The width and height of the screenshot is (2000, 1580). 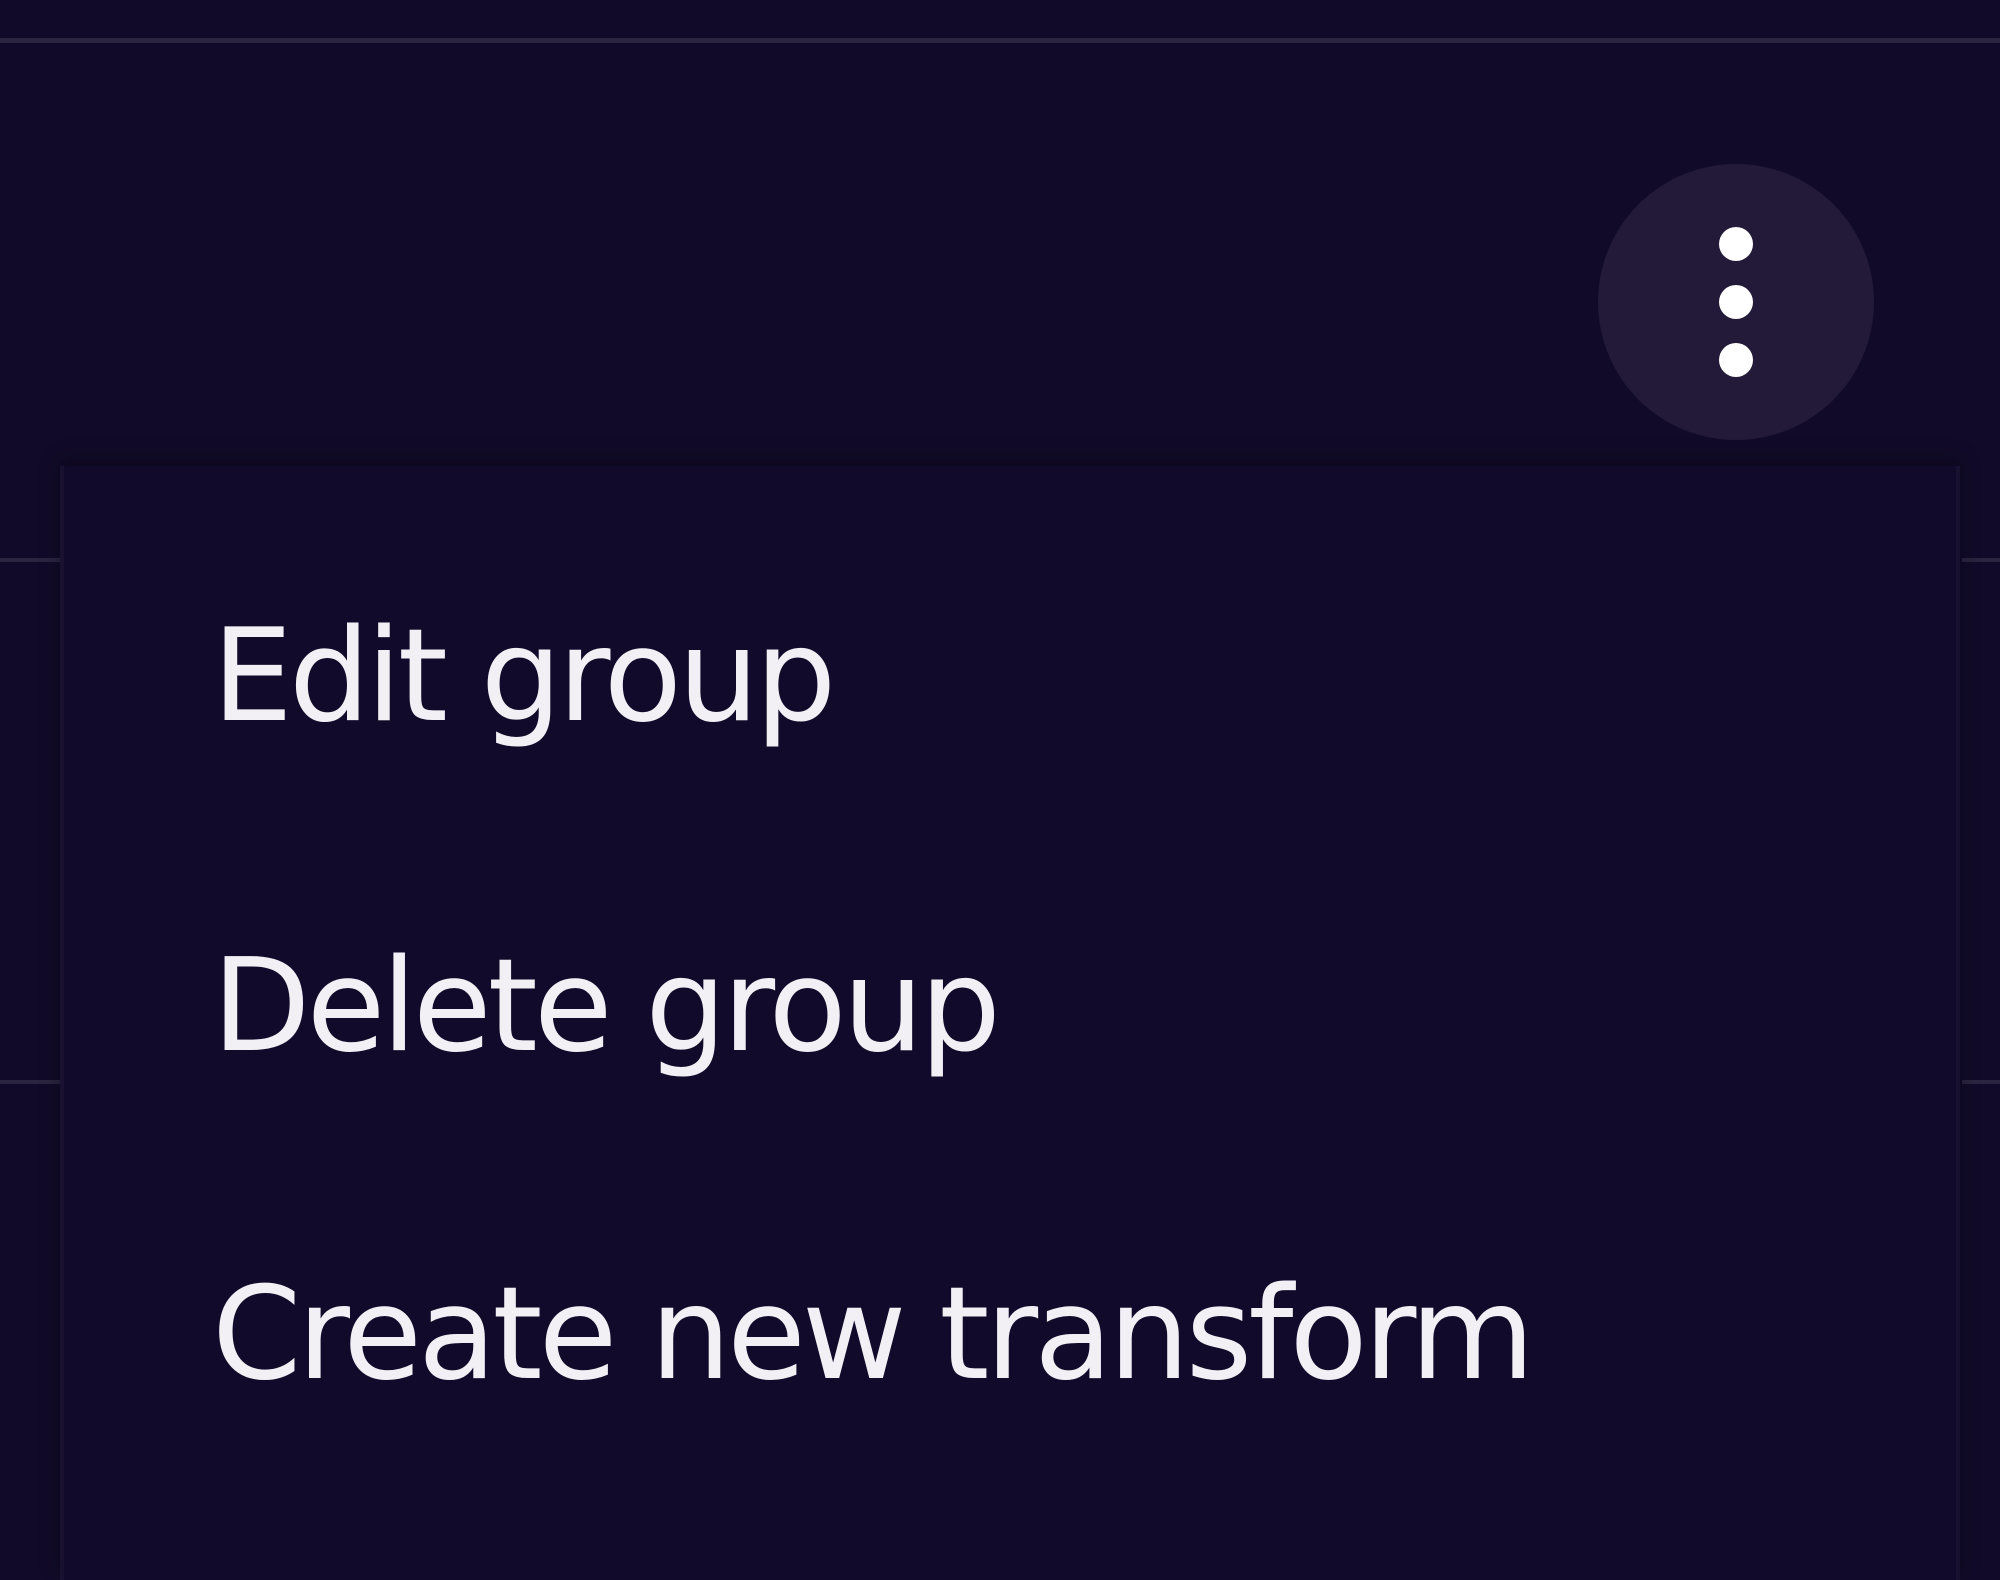 I want to click on more-options-button, so click(x=1736, y=302).